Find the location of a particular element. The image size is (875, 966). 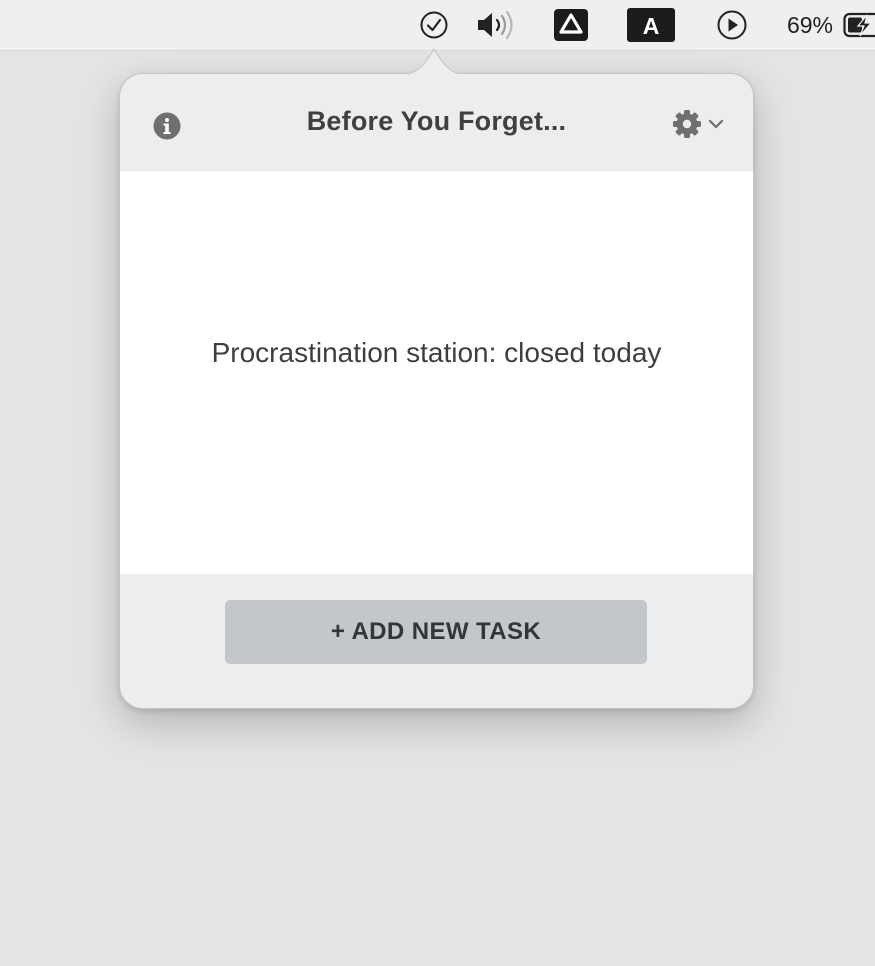

empty-state-message: Procrastination station: closed today is located at coordinates (436, 352).